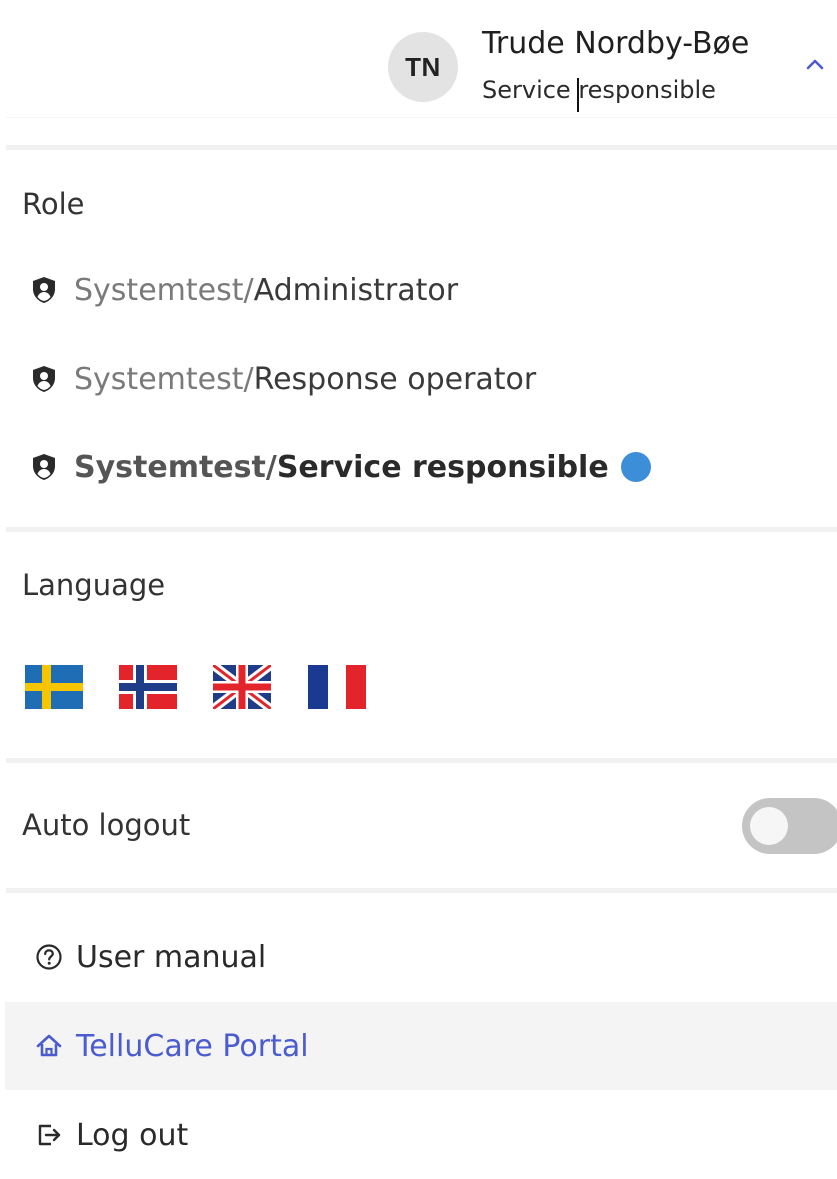 The width and height of the screenshot is (837, 1179). I want to click on user-manual-link: User manual, so click(421, 957).